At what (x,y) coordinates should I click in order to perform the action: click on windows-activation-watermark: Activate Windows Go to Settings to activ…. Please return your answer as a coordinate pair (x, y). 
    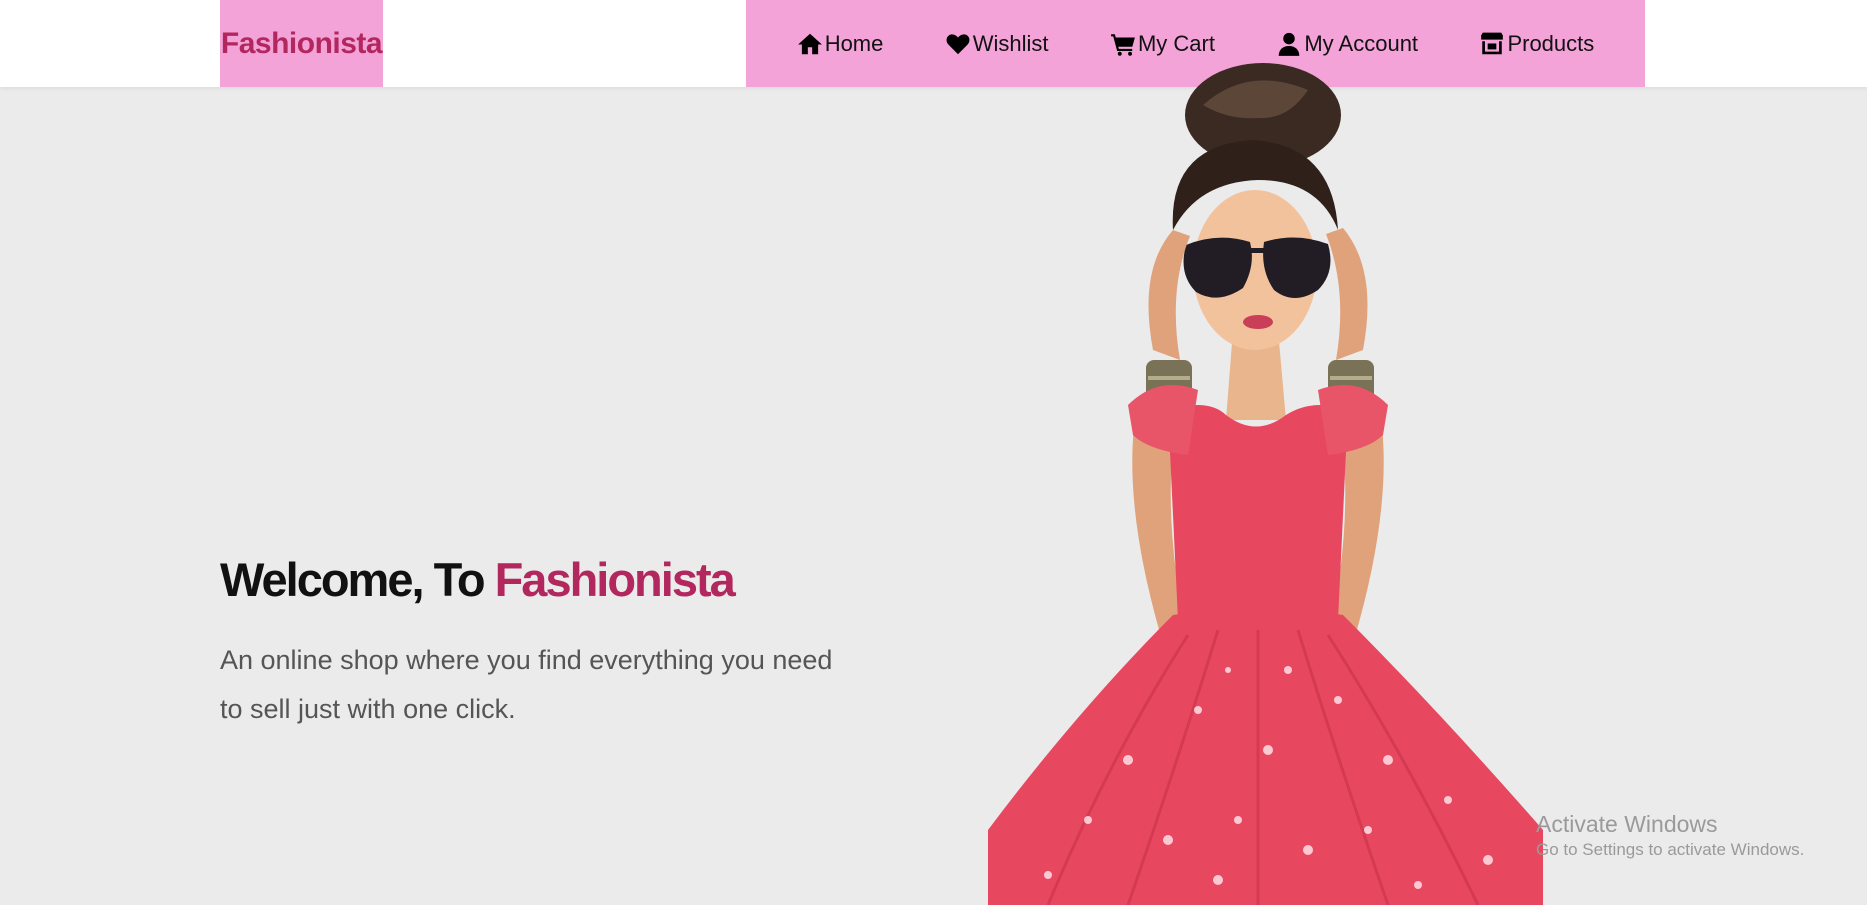
    Looking at the image, I should click on (1670, 835).